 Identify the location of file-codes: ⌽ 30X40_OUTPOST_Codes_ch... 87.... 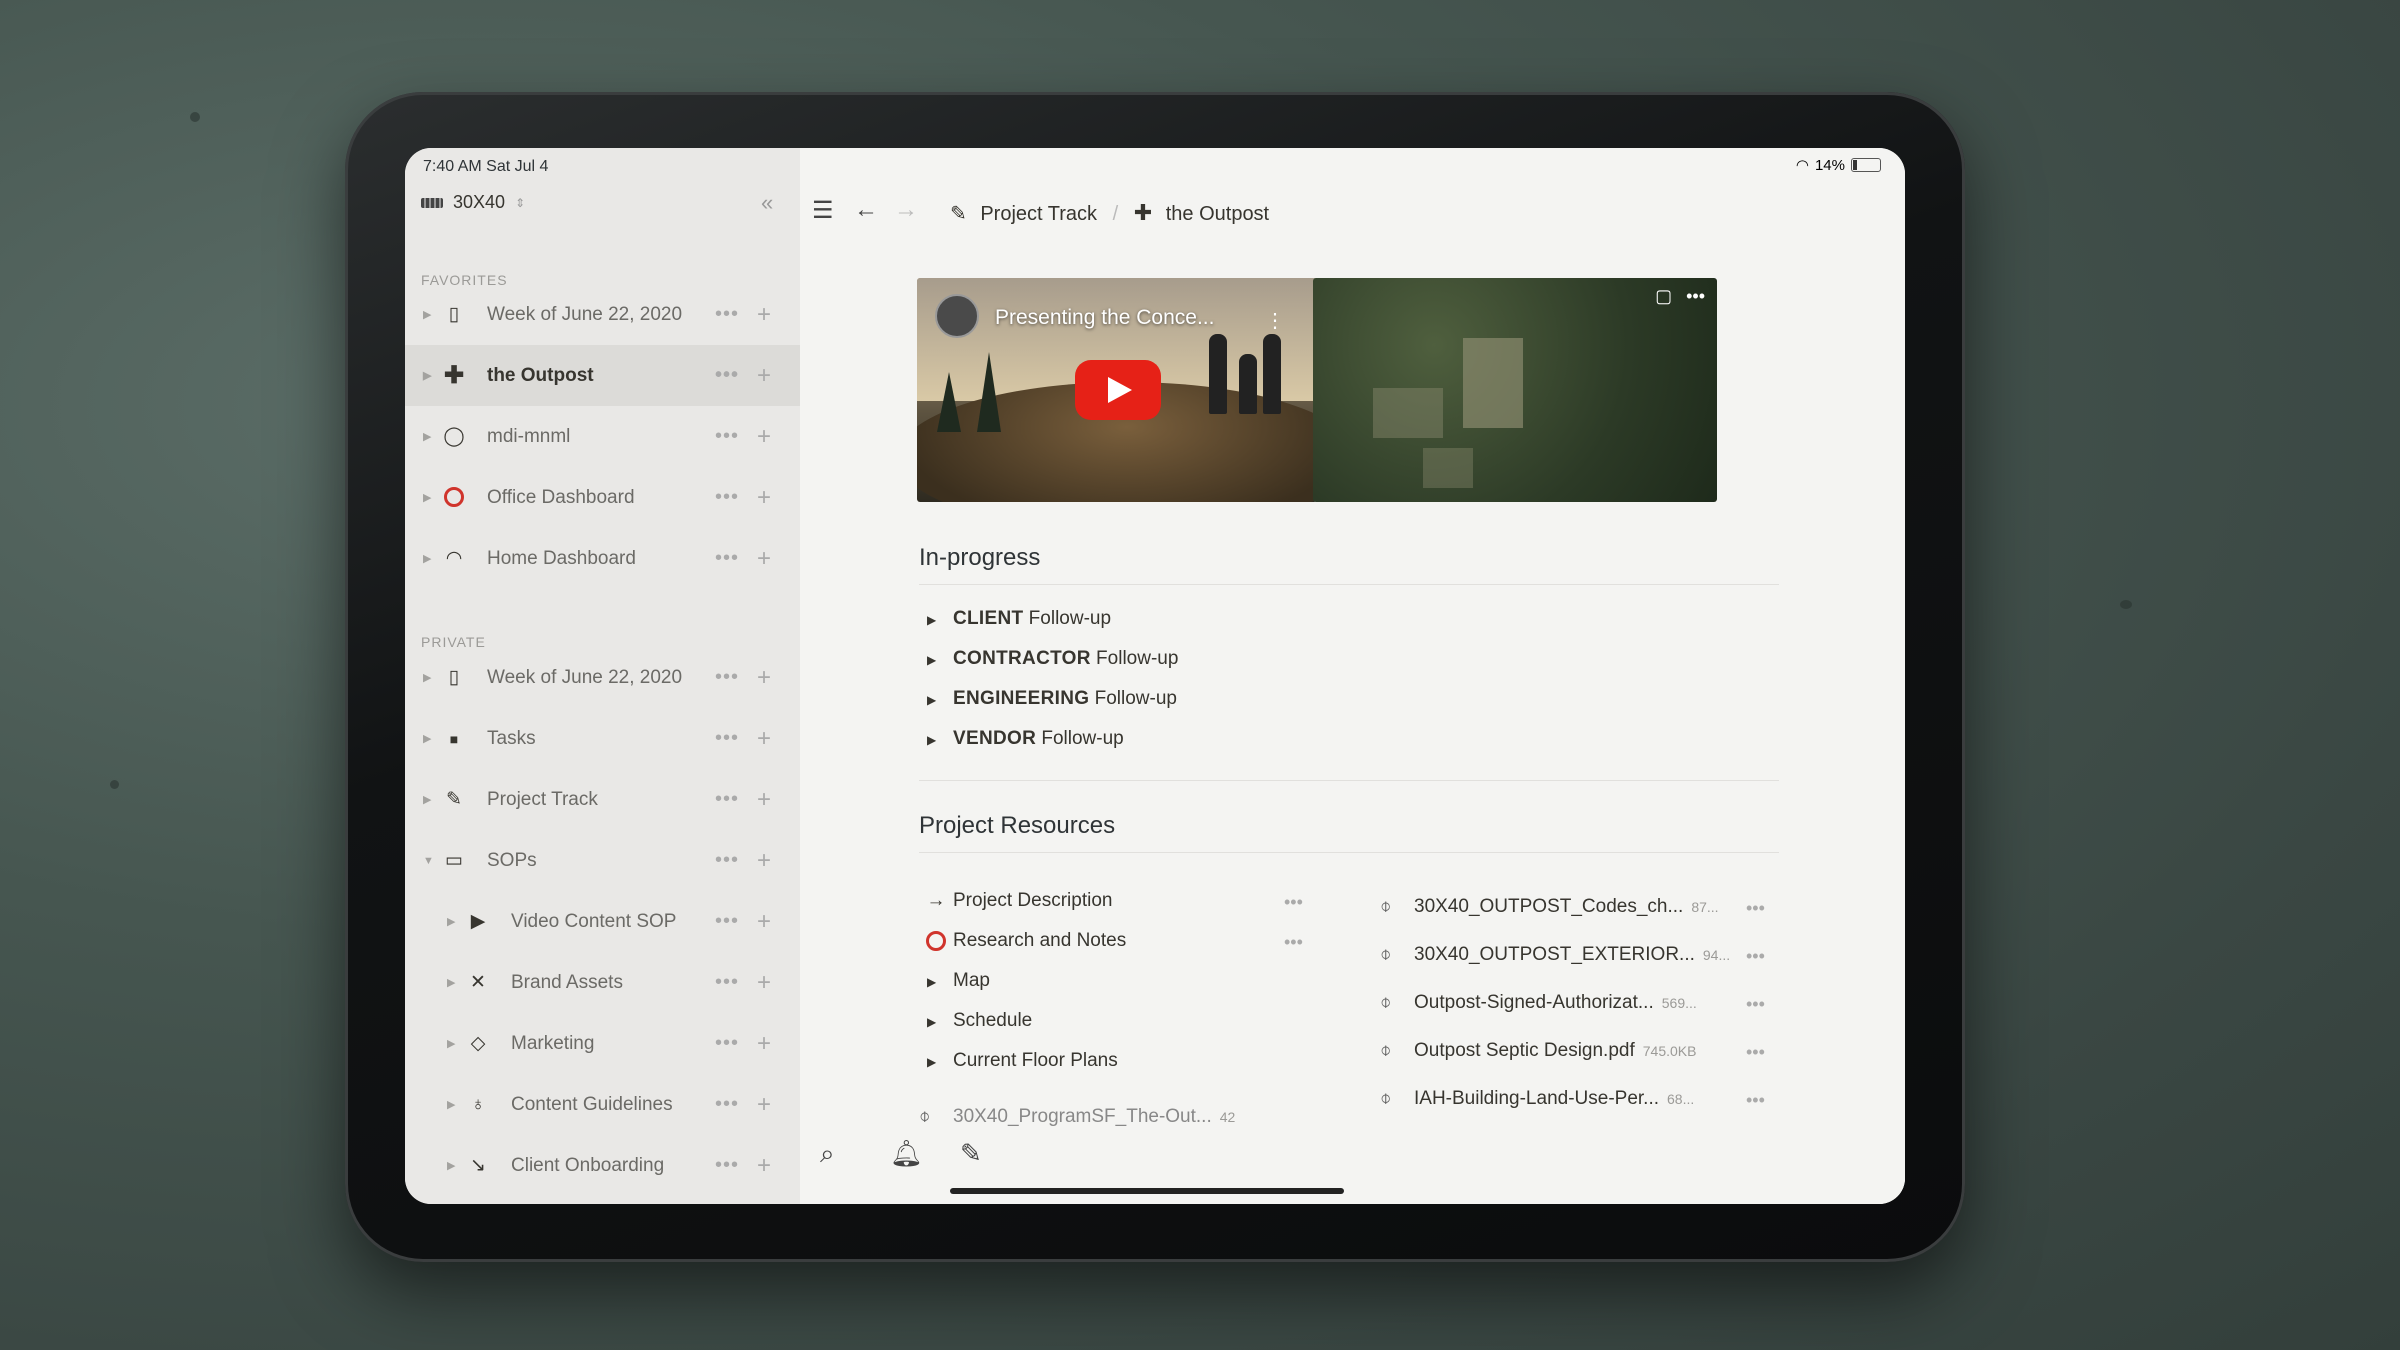
(1549, 907).